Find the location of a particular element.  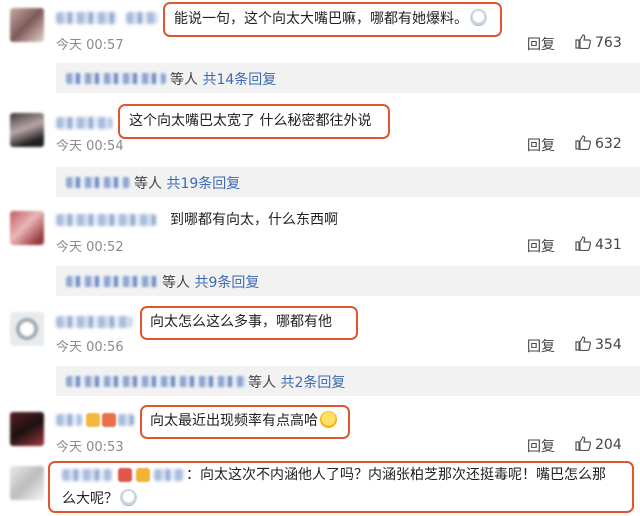

reply-summary: 等人 共14条回复 is located at coordinates (348, 78).